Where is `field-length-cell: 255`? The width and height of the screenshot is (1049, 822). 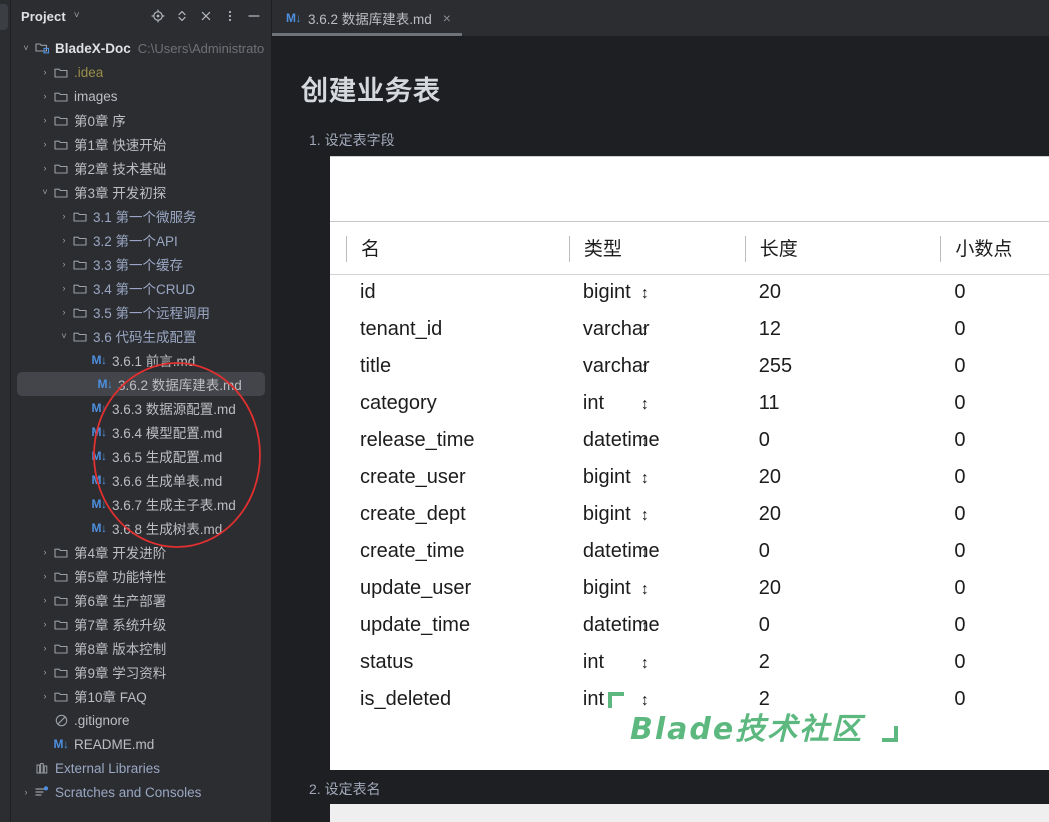
field-length-cell: 255 is located at coordinates (827, 366).